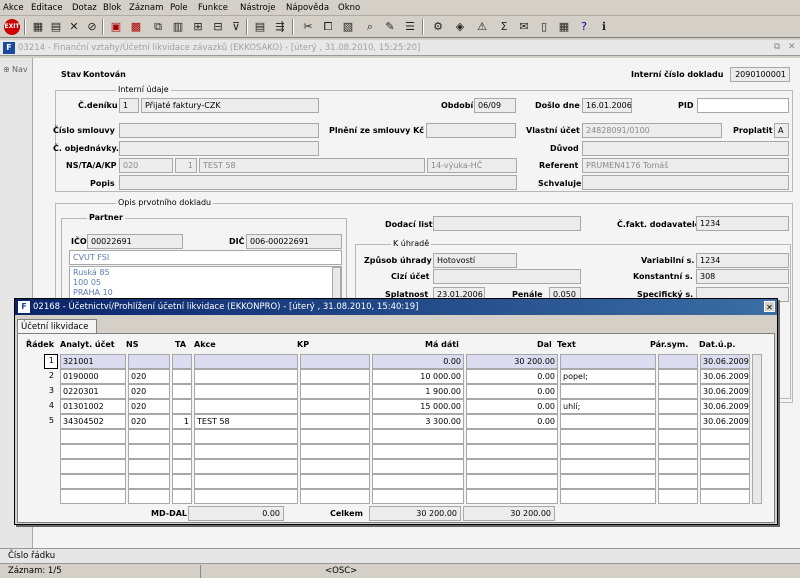 Image resolution: width=800 pixels, height=578 pixels. I want to click on cislo-smlouvy-field, so click(219, 130).